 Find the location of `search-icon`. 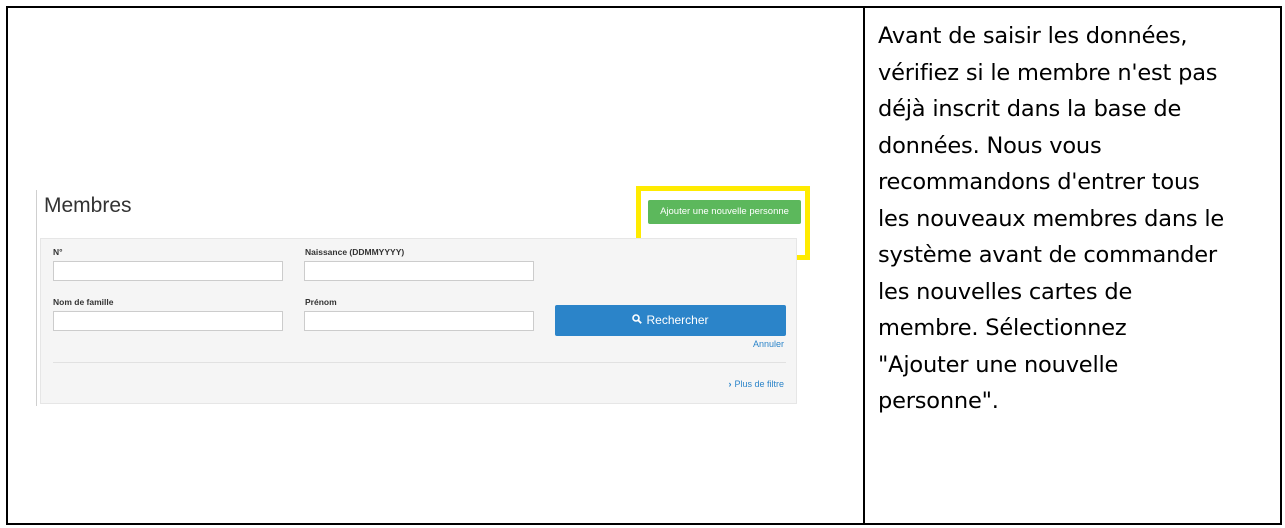

search-icon is located at coordinates (637, 321).